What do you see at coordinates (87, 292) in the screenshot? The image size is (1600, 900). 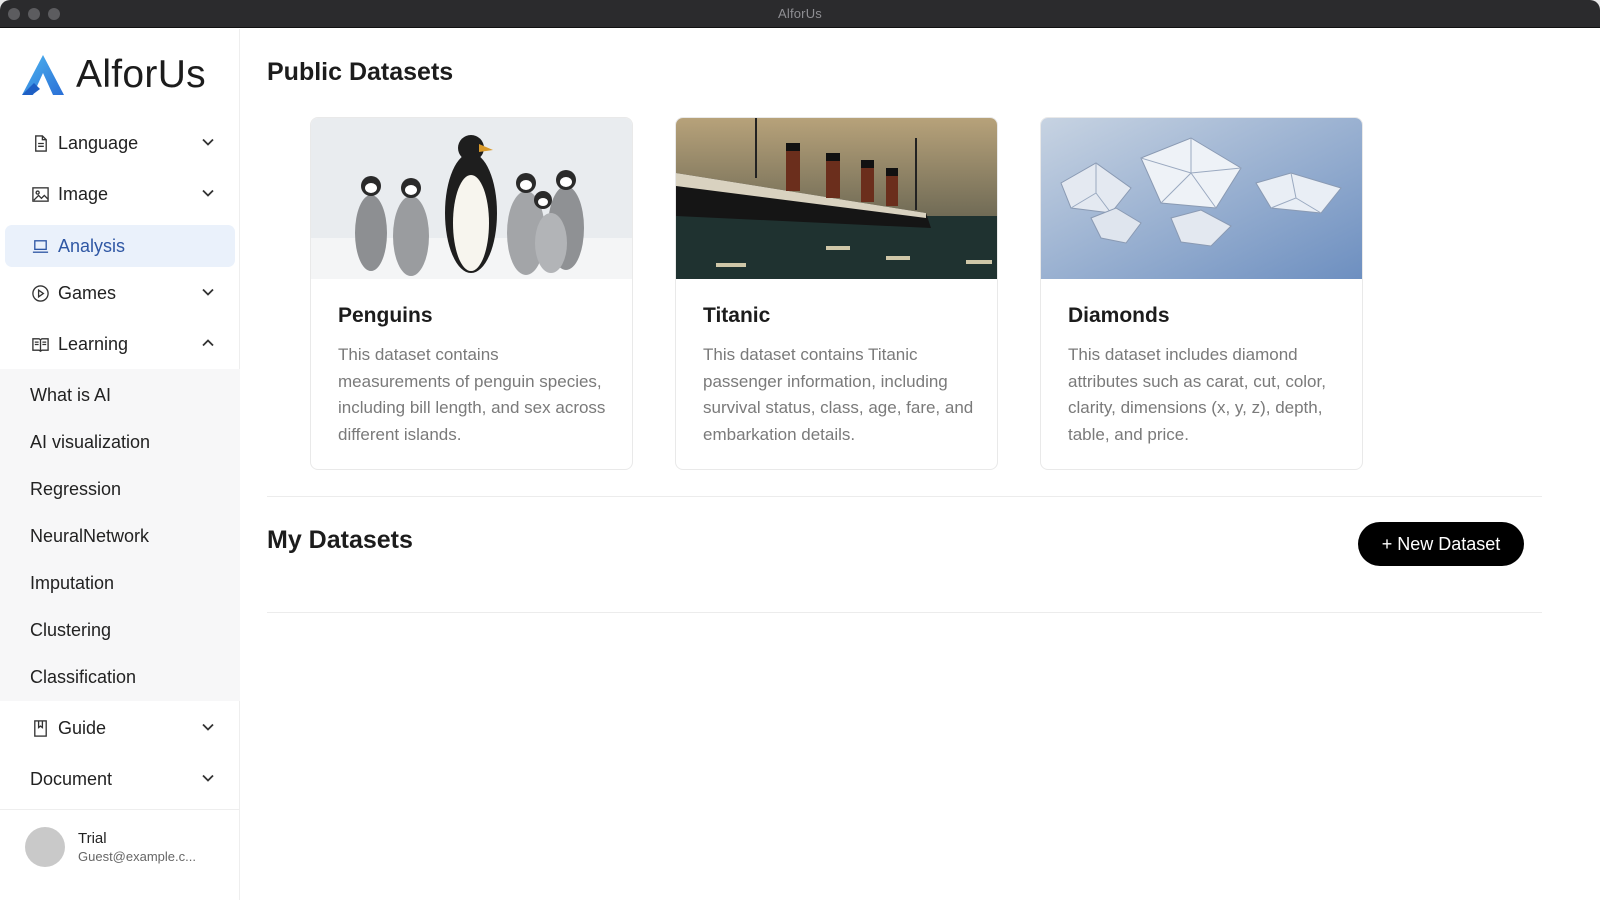 I see `sidebar-item-label: Games` at bounding box center [87, 292].